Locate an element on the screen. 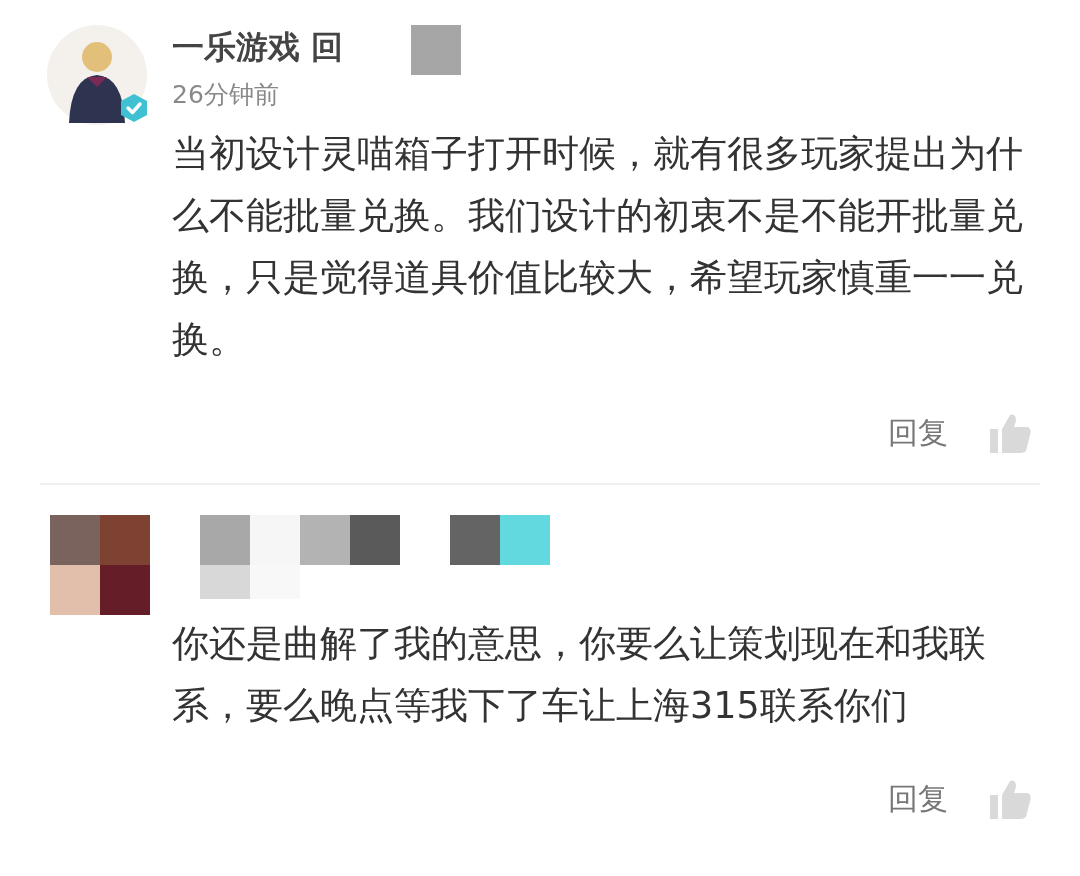  user-name: 一乐游戏 回 is located at coordinates (258, 47).